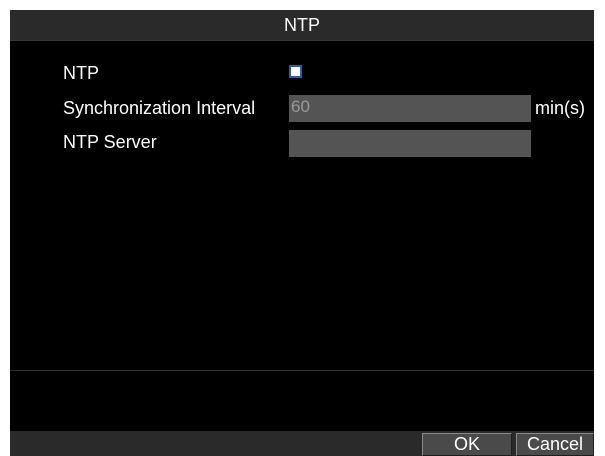  What do you see at coordinates (300, 106) in the screenshot?
I see `sync-interval-value: 60` at bounding box center [300, 106].